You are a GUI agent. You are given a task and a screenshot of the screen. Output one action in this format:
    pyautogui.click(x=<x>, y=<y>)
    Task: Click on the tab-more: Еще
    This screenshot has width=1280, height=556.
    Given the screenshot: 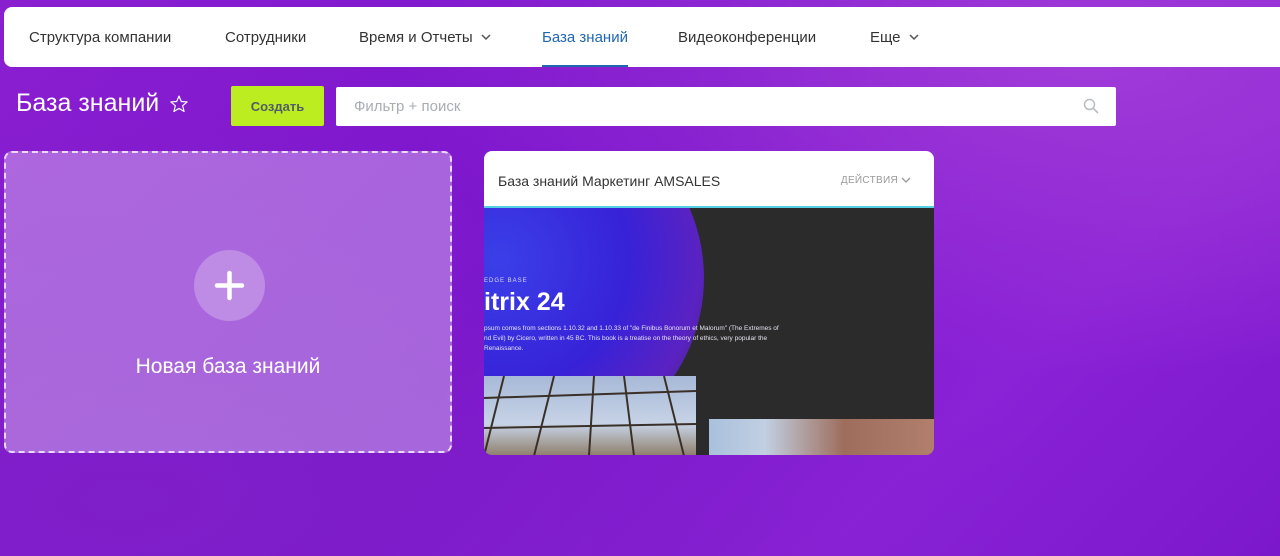 What is the action you would take?
    pyautogui.click(x=895, y=37)
    